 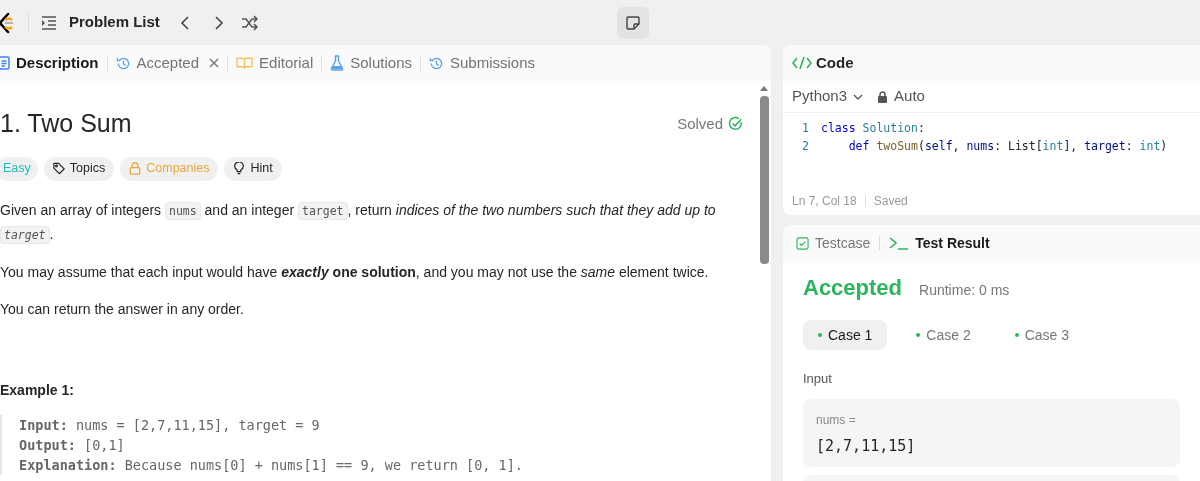 I want to click on scroll-up-icon, so click(x=764, y=88).